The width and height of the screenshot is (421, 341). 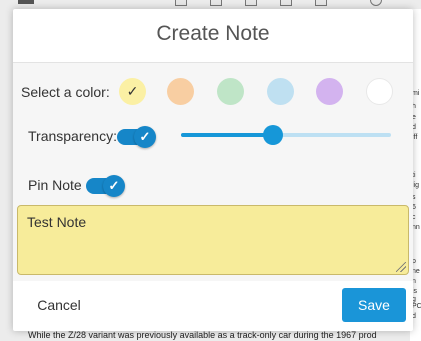 I want to click on document-text-fragment: PC, so click(x=416, y=306).